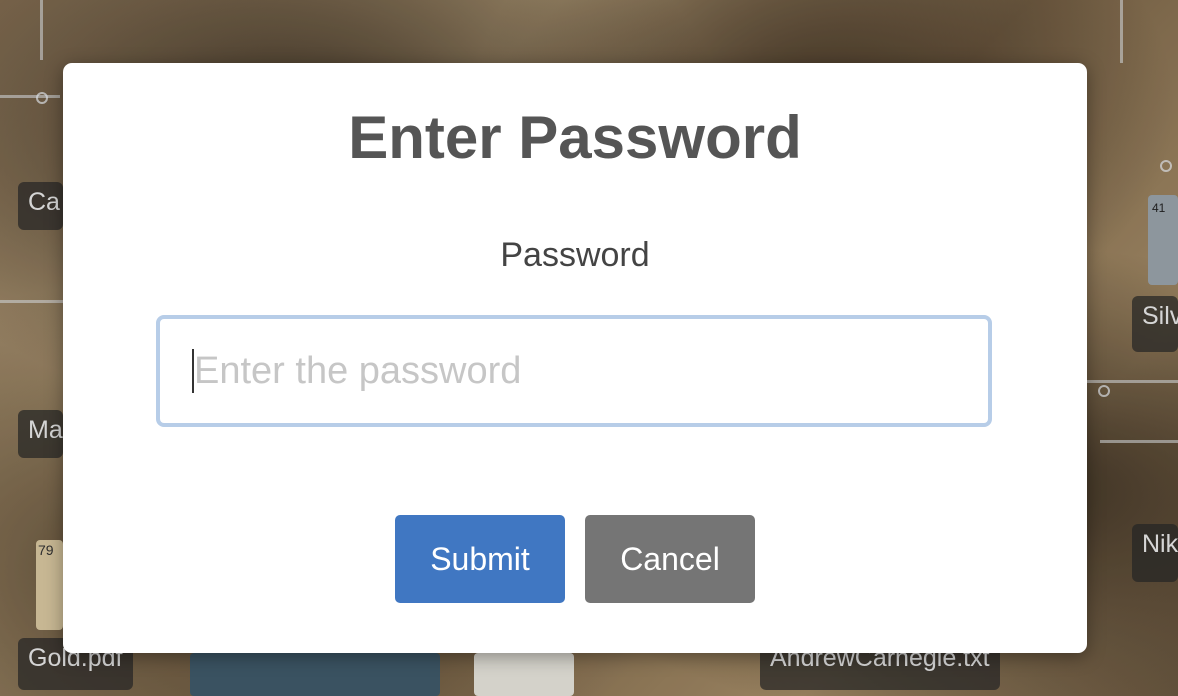 The image size is (1178, 696). I want to click on cancel-button: Cancel, so click(670, 559).